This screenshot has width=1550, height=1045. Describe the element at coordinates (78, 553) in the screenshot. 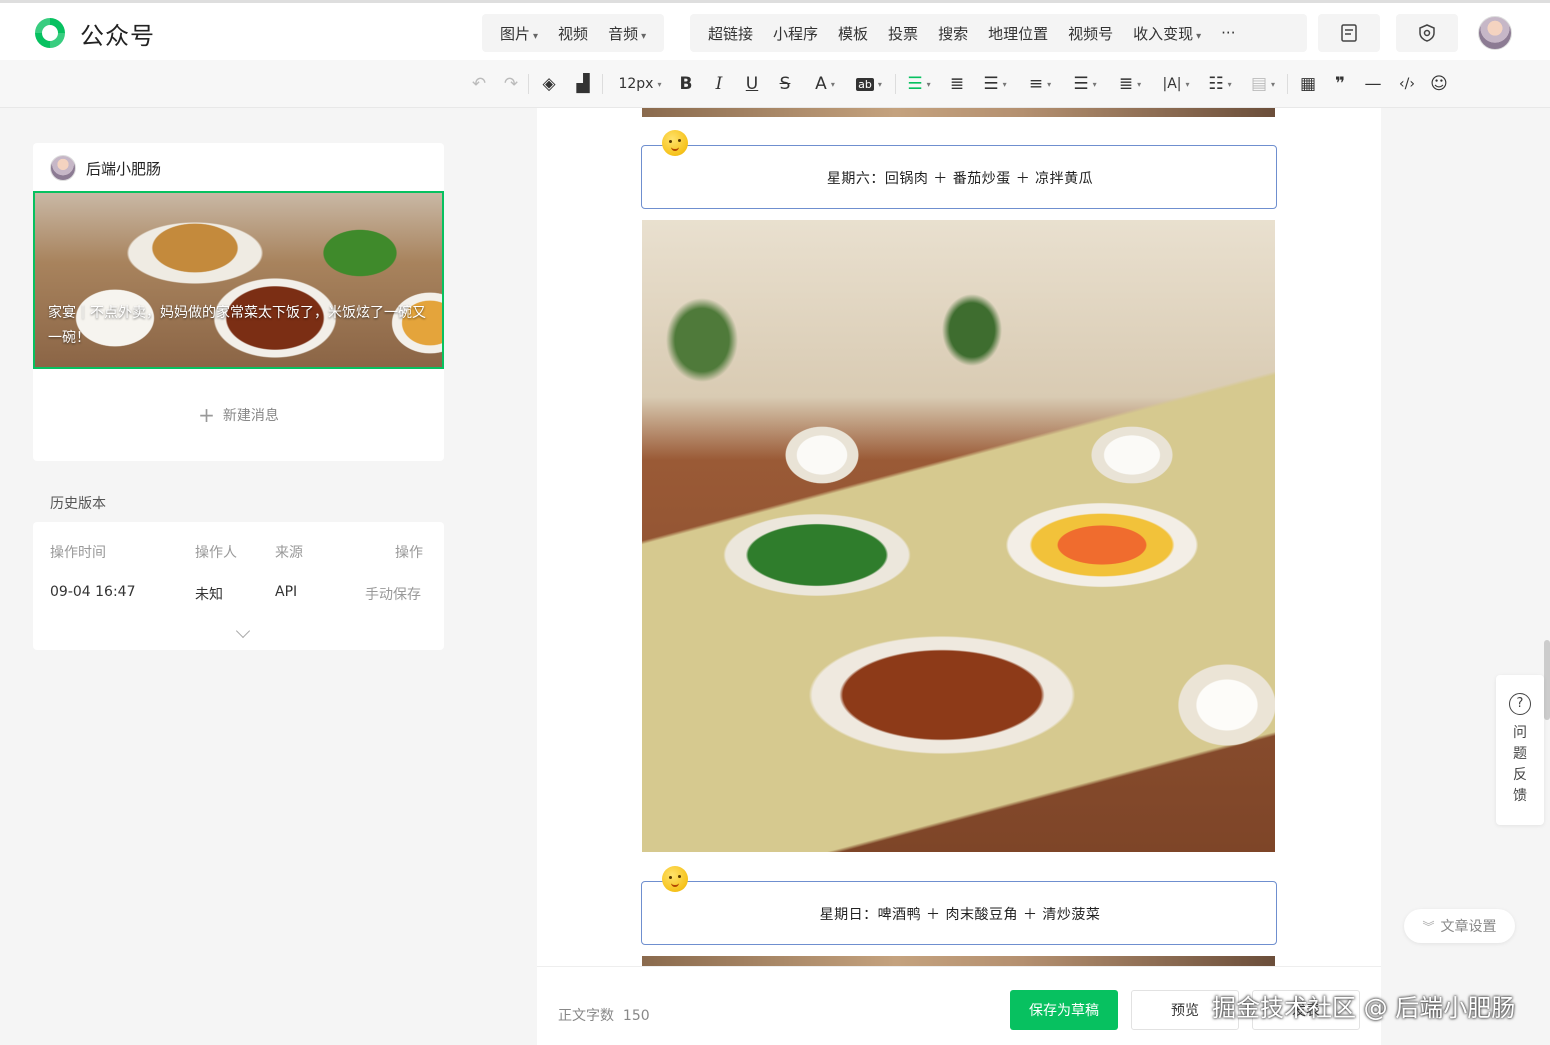

I see `history-col-time: 操作时间` at that location.